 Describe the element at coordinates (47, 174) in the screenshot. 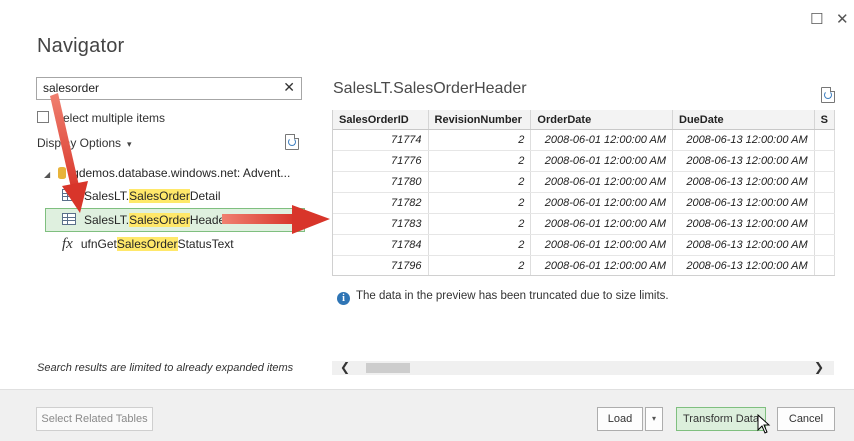

I see `expand-arrow-icon: ◢` at that location.